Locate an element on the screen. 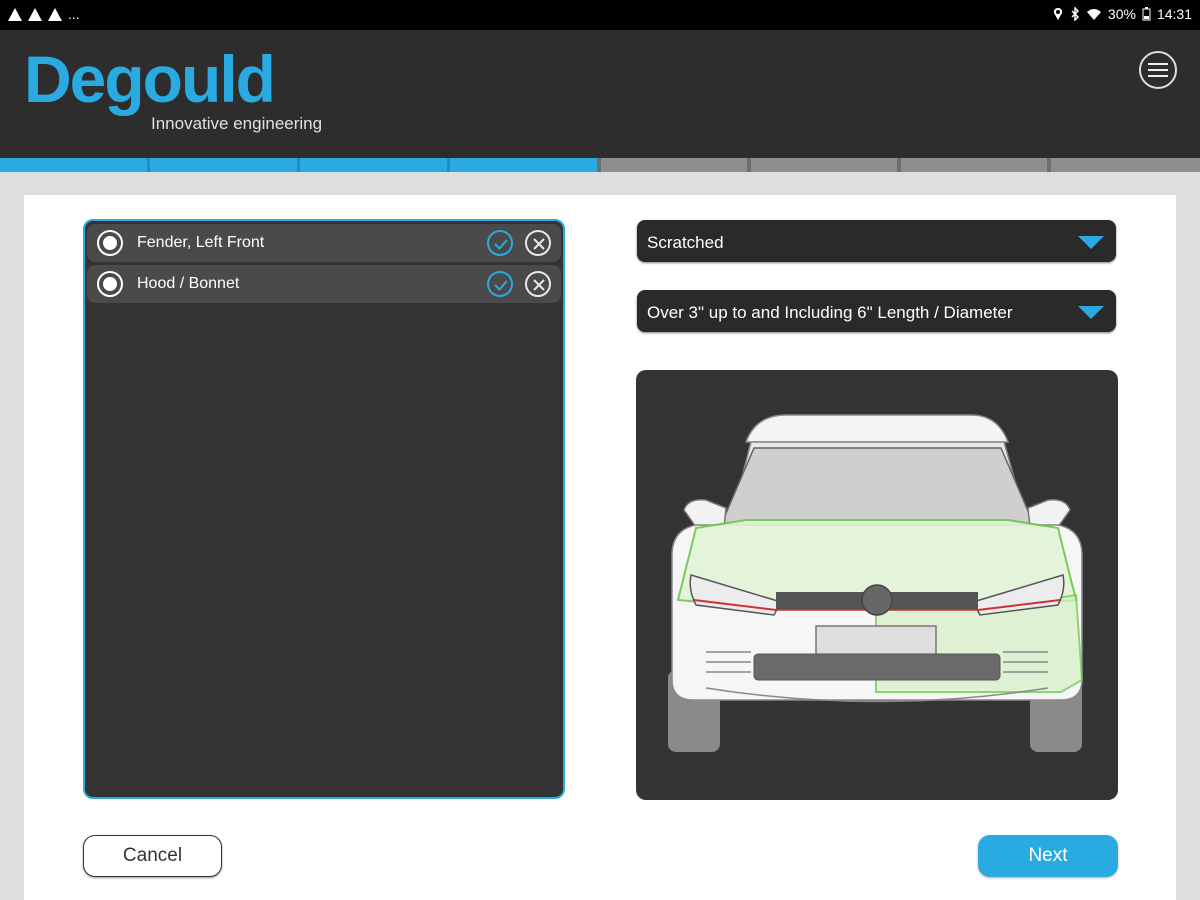 The image size is (1200, 900). status-bar: ... 30% 14:31 is located at coordinates (600, 15).